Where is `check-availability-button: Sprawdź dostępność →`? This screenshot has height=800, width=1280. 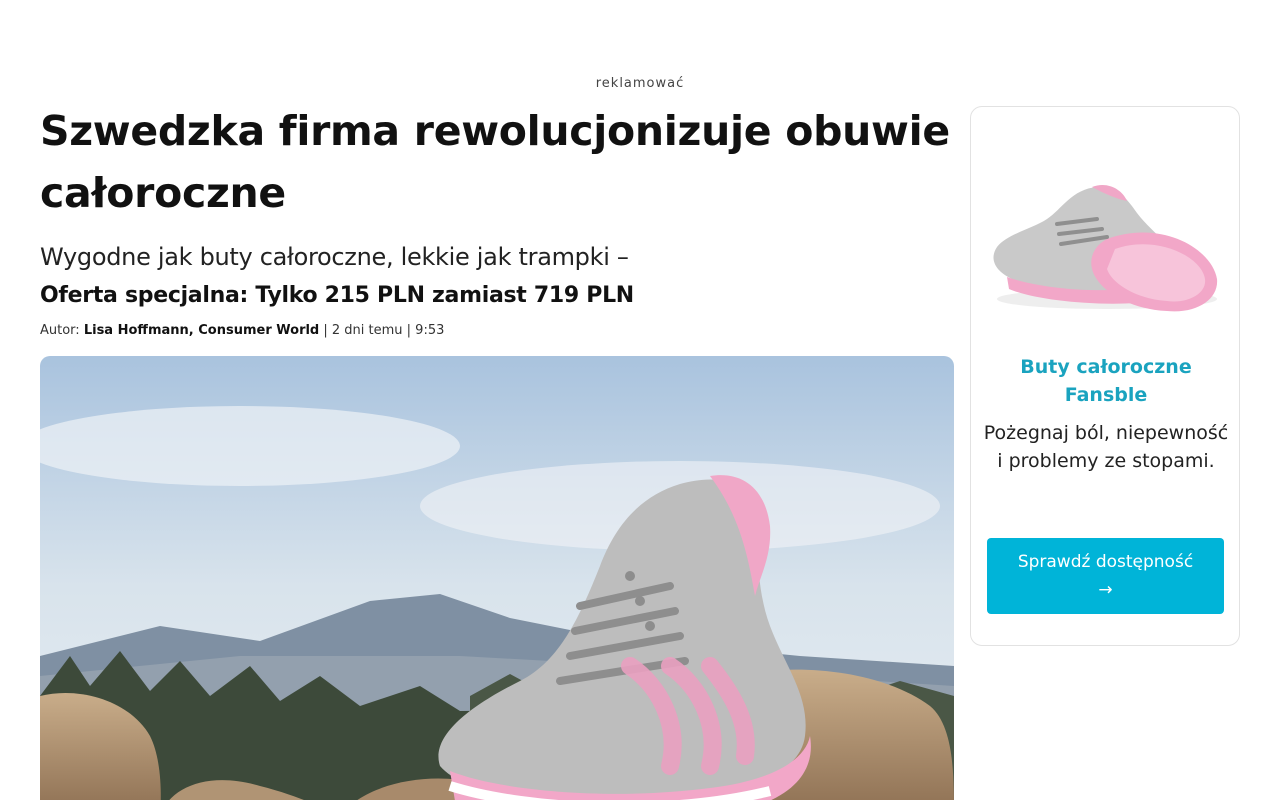 check-availability-button: Sprawdź dostępność → is located at coordinates (1105, 576).